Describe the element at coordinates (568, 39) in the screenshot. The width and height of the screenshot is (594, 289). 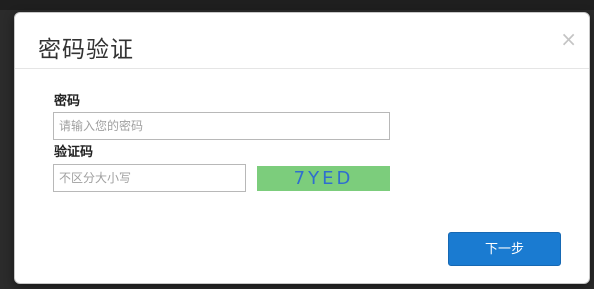
I see `close-icon: ×` at that location.